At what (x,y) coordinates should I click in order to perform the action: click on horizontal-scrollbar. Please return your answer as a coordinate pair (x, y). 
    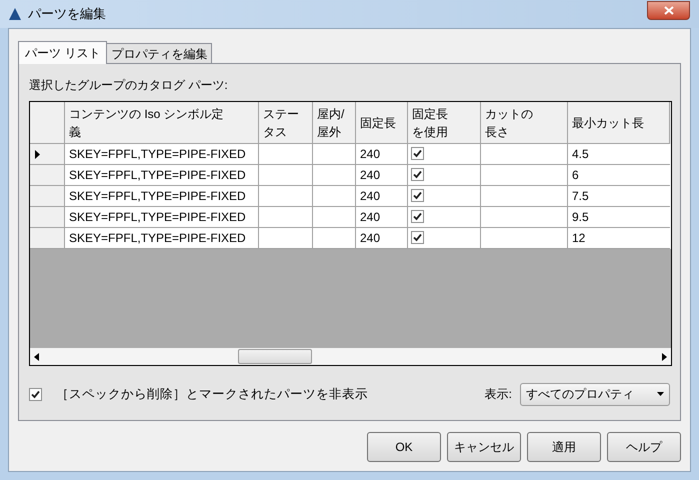
    Looking at the image, I should click on (350, 356).